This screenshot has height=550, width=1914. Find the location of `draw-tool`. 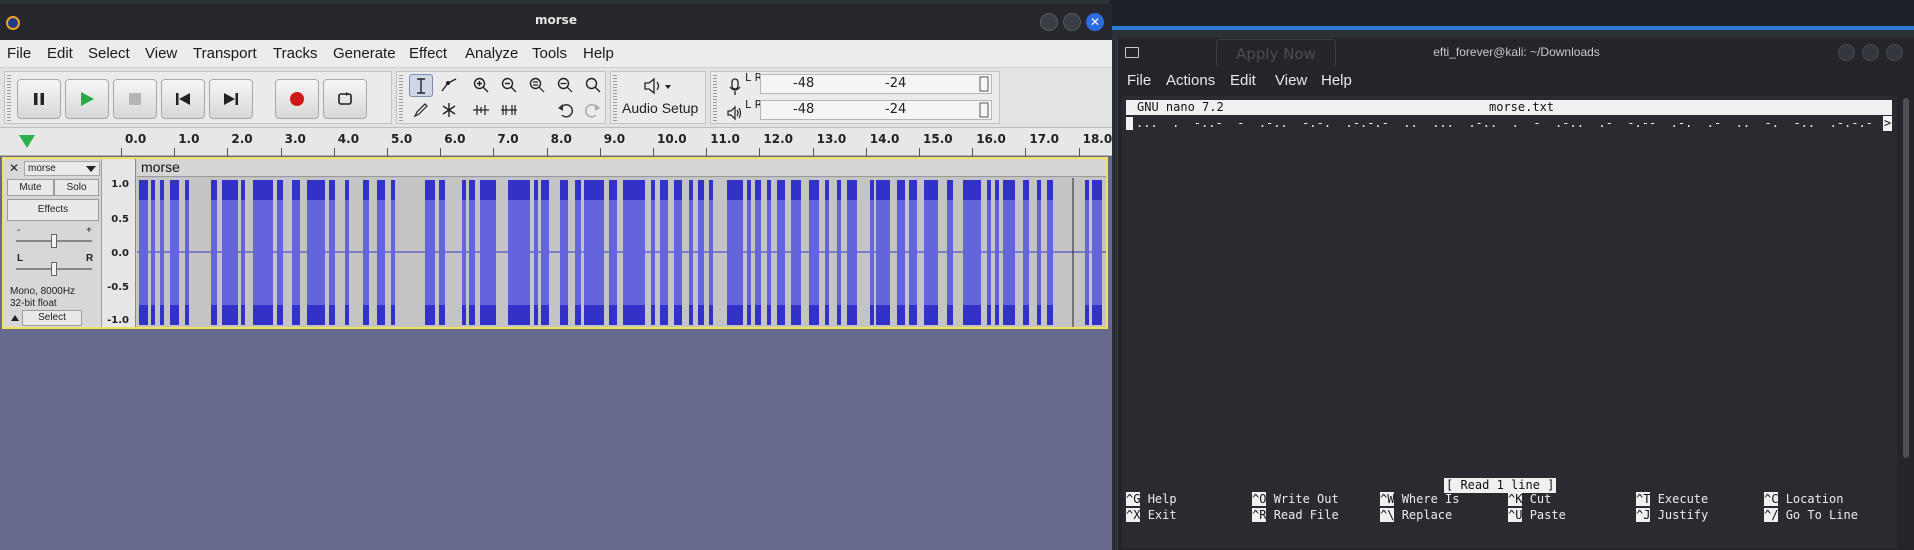

draw-tool is located at coordinates (421, 110).